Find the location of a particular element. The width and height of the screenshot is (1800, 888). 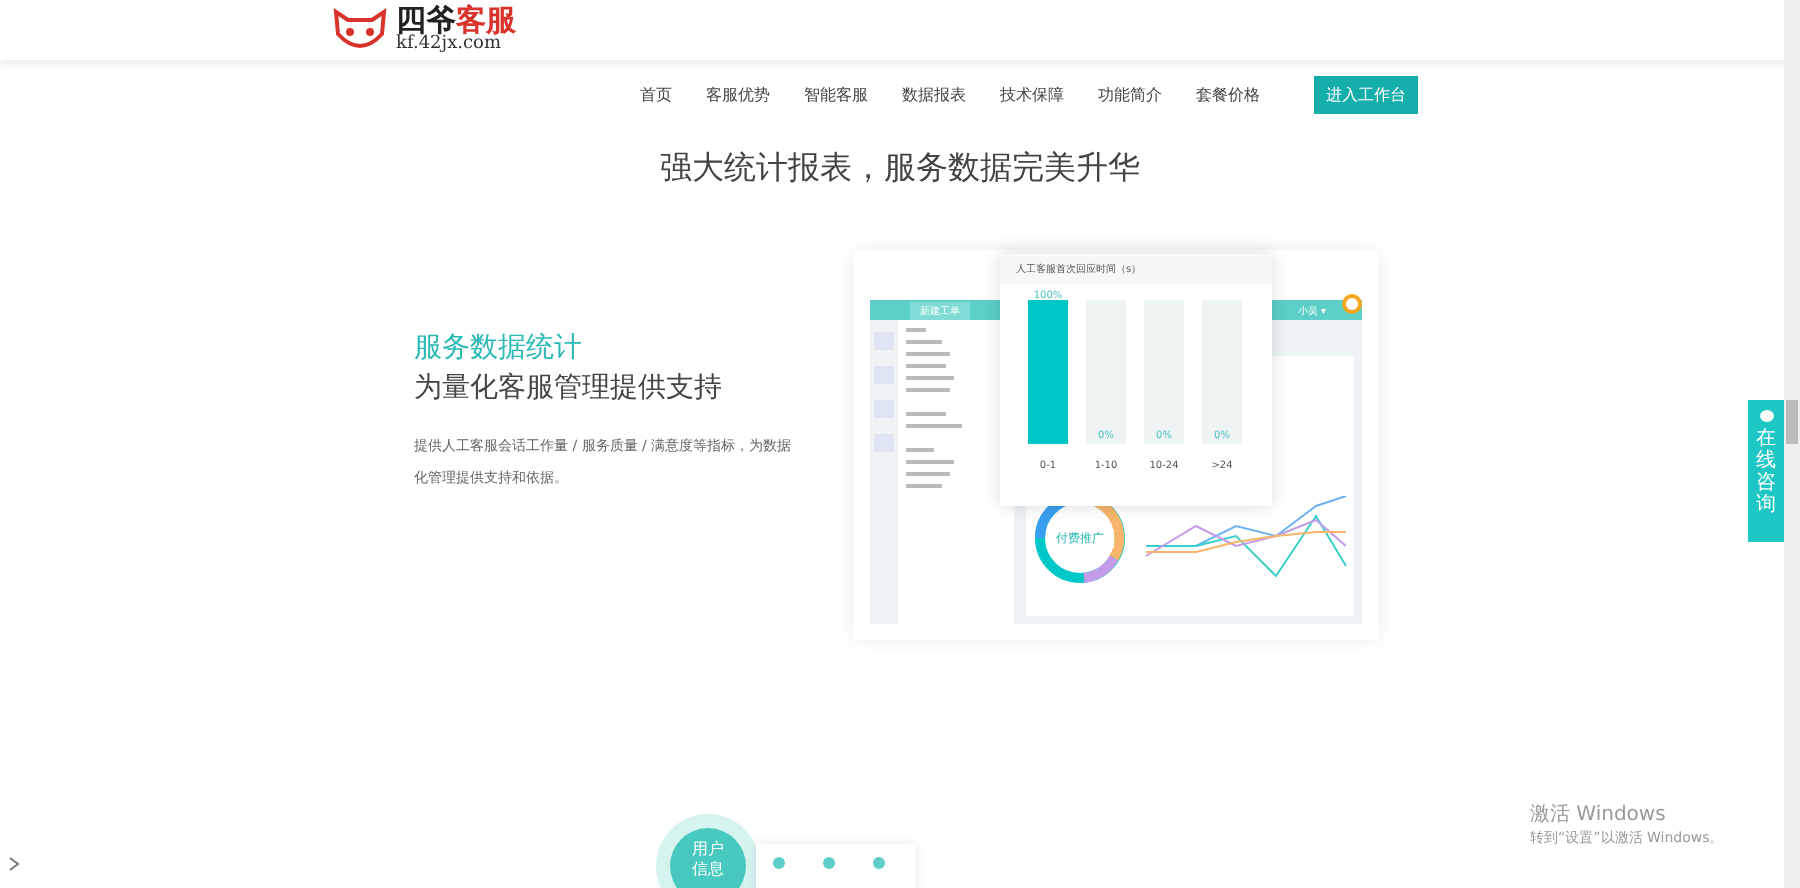

nav-link: 首页 is located at coordinates (656, 94).